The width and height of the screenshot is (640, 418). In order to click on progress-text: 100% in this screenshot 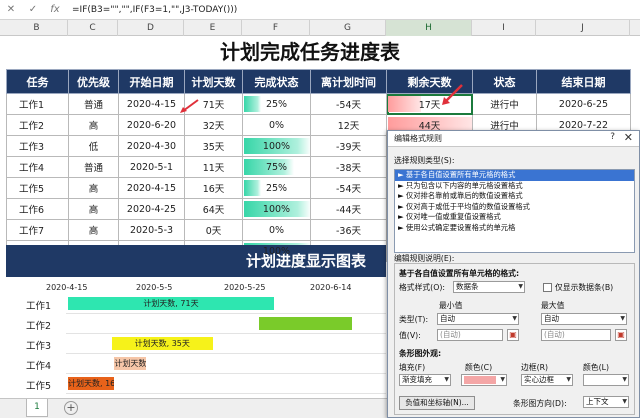, I will do `click(276, 146)`.